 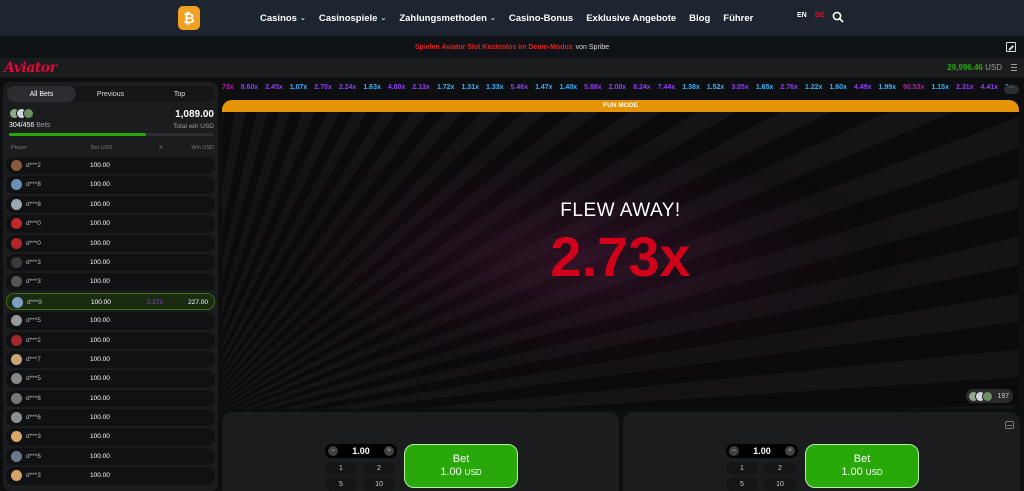 I want to click on history-multiplier: 1.33x, so click(x=495, y=90).